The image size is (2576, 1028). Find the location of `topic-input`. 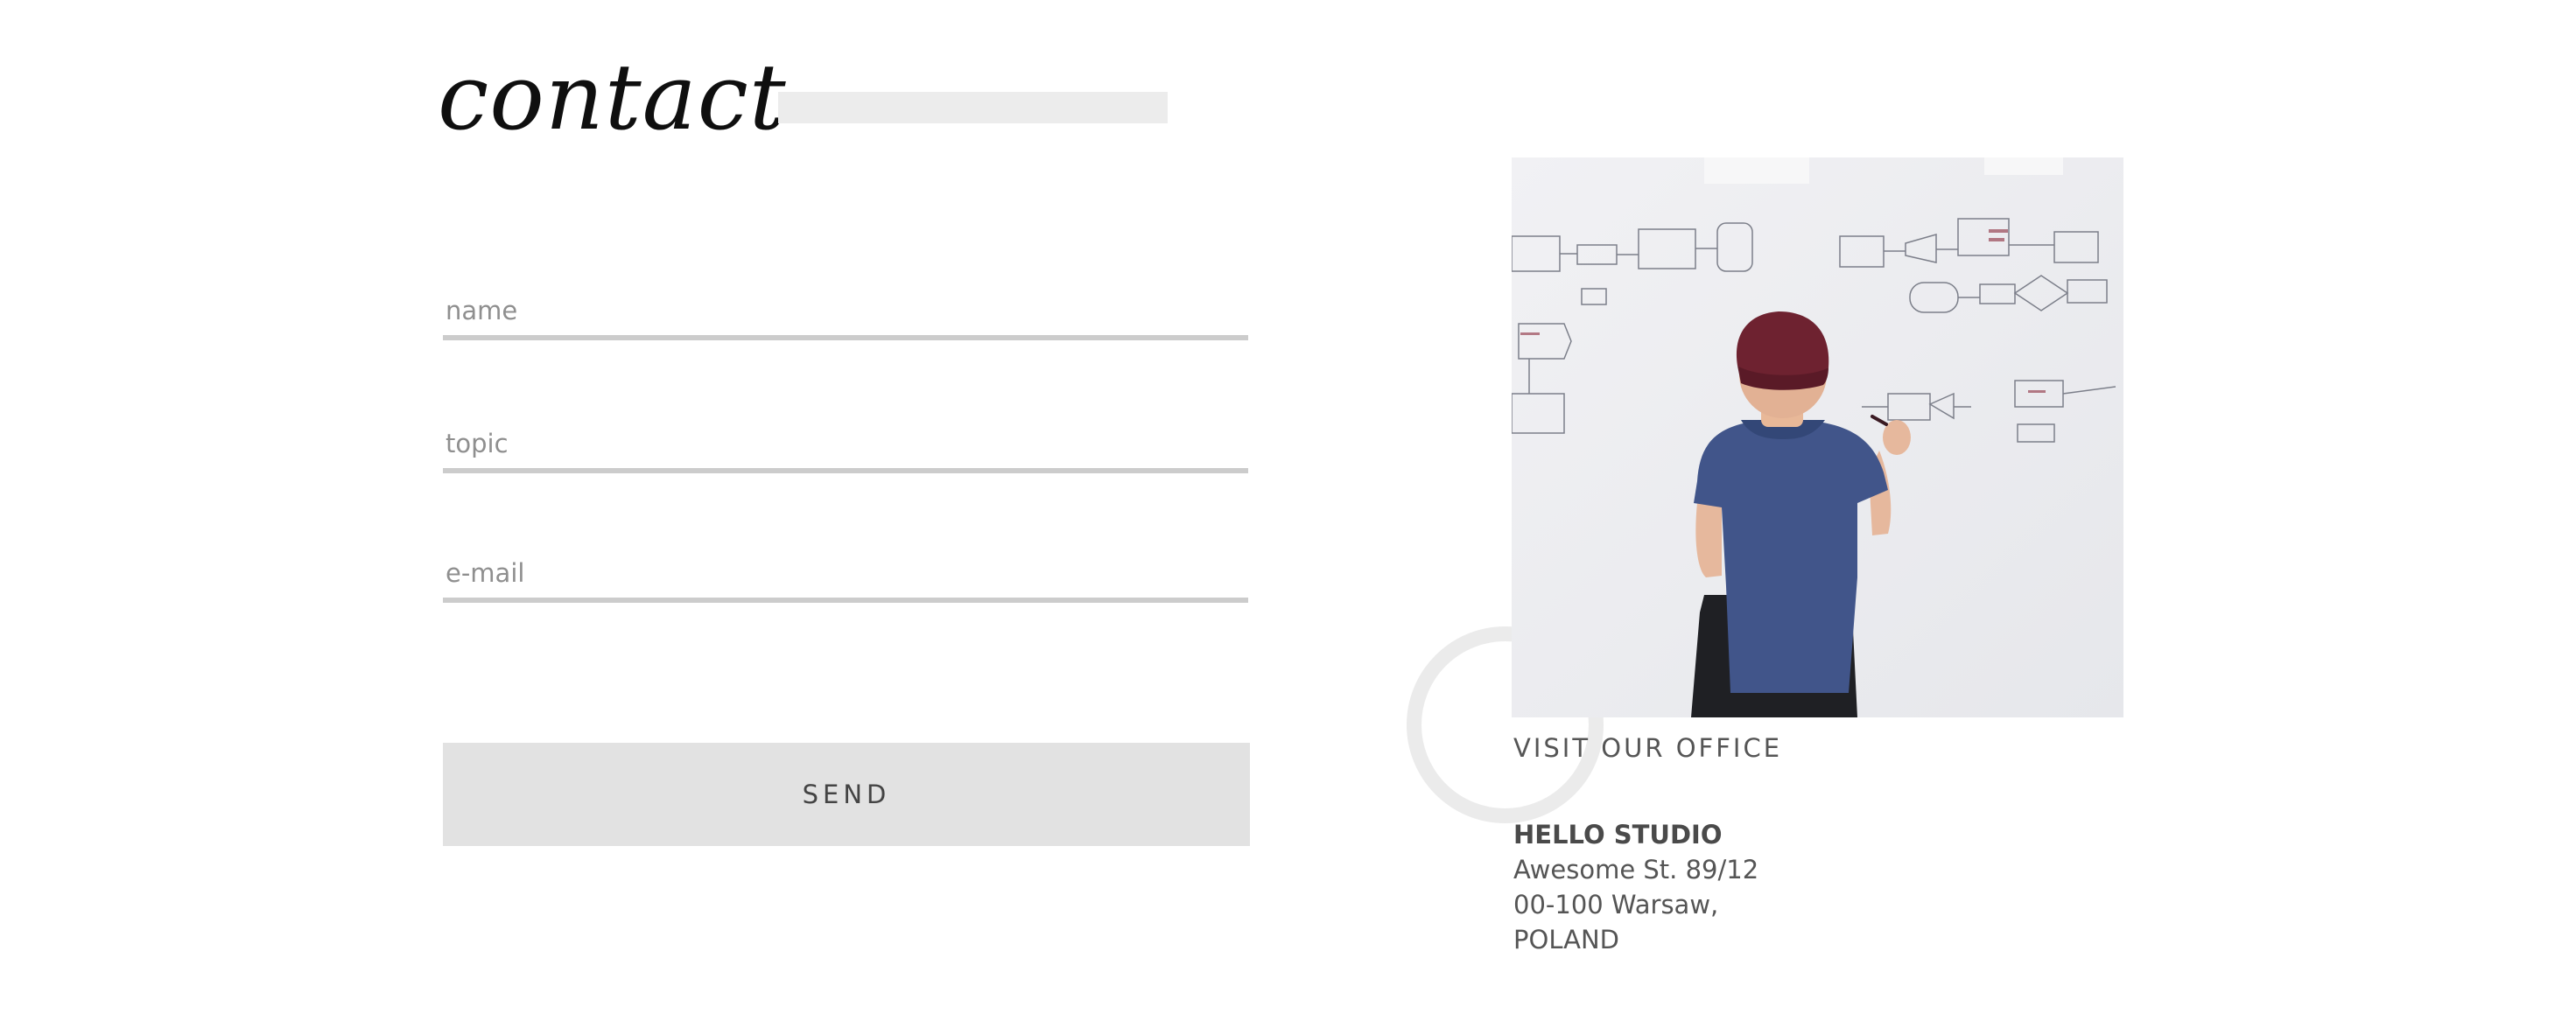

topic-input is located at coordinates (845, 443).